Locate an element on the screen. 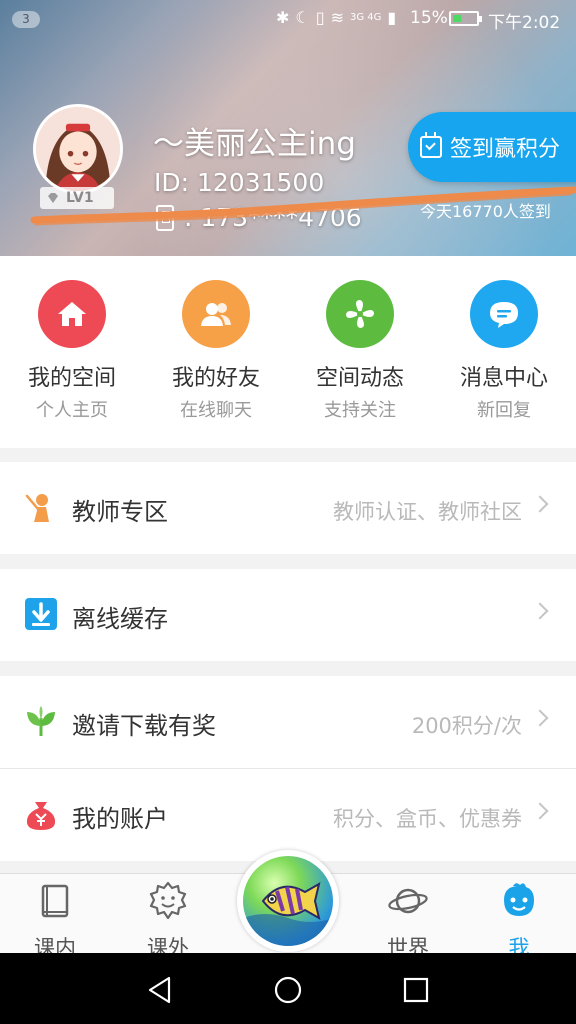 This screenshot has height=1024, width=576. phone-row: : 173****4706 is located at coordinates (259, 217).